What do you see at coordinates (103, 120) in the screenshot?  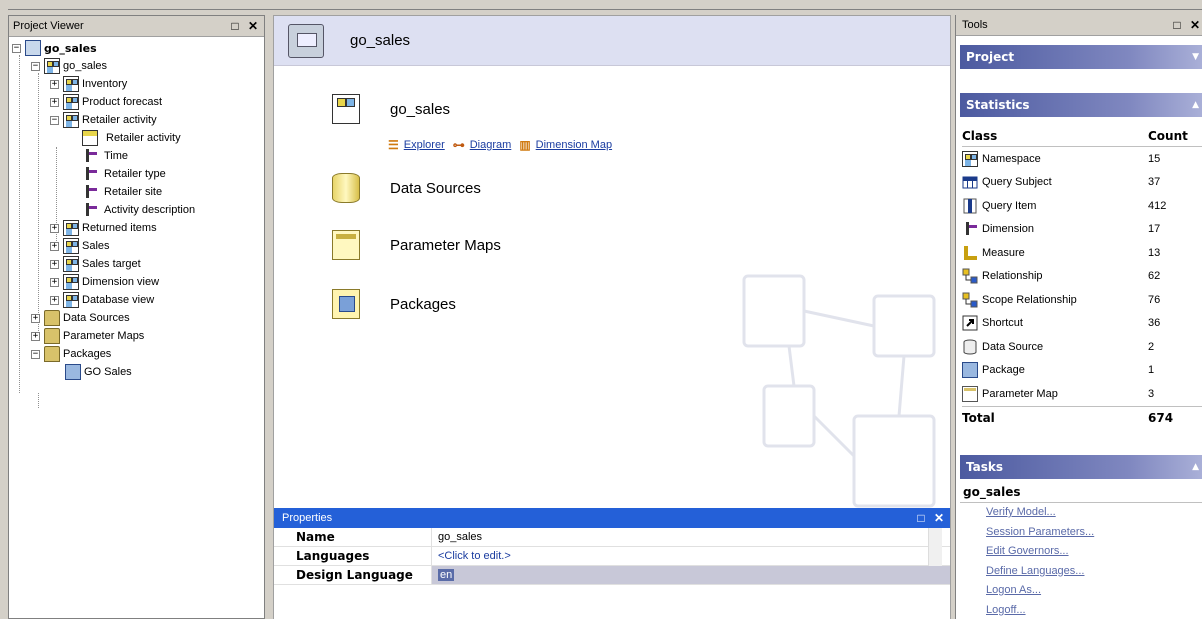 I see `tree-node: − Retailer activity` at bounding box center [103, 120].